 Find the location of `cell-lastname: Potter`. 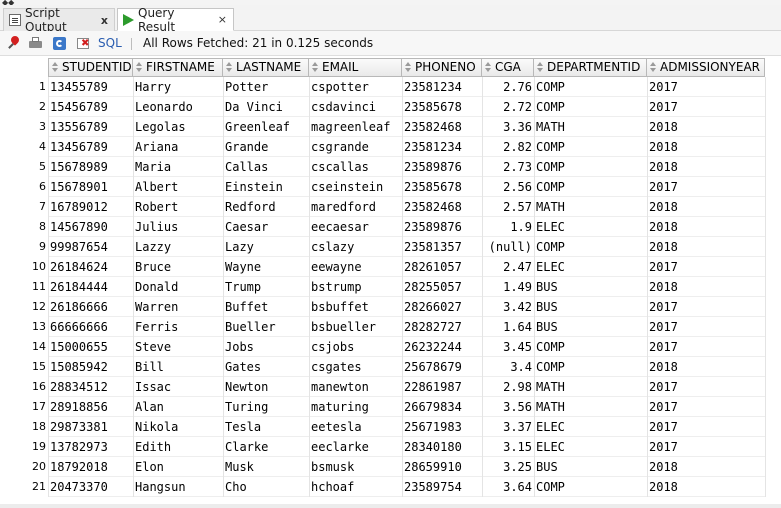

cell-lastname: Potter is located at coordinates (266, 87).